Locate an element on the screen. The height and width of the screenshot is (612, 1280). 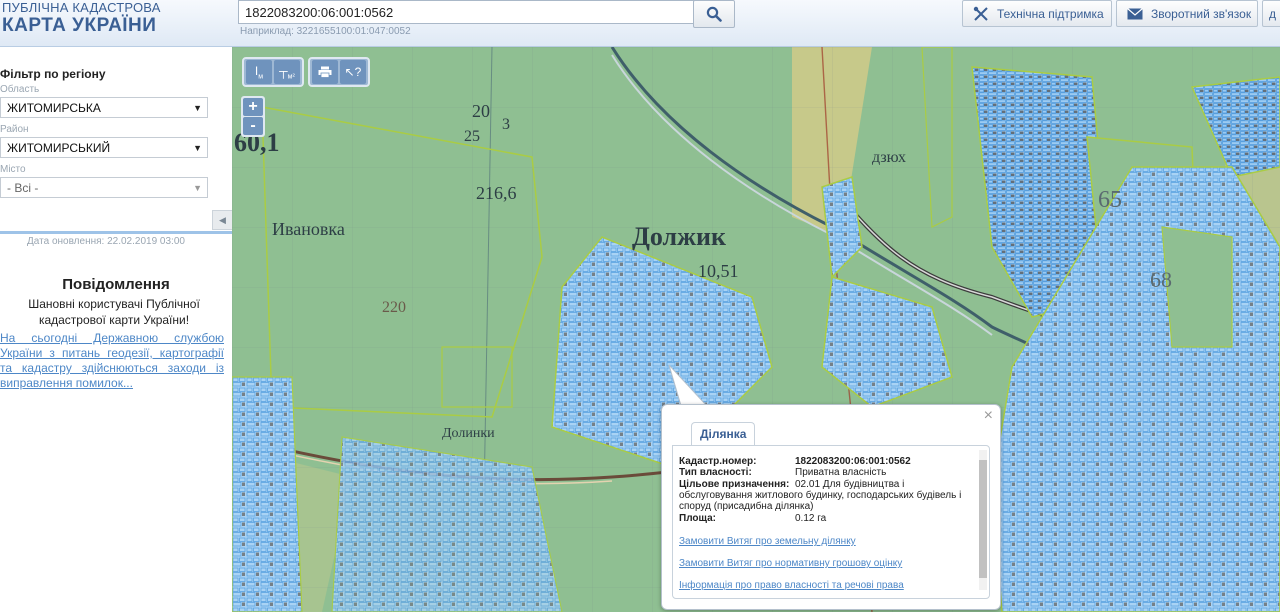
collapse-sidebar-button: ◀ is located at coordinates (222, 220).